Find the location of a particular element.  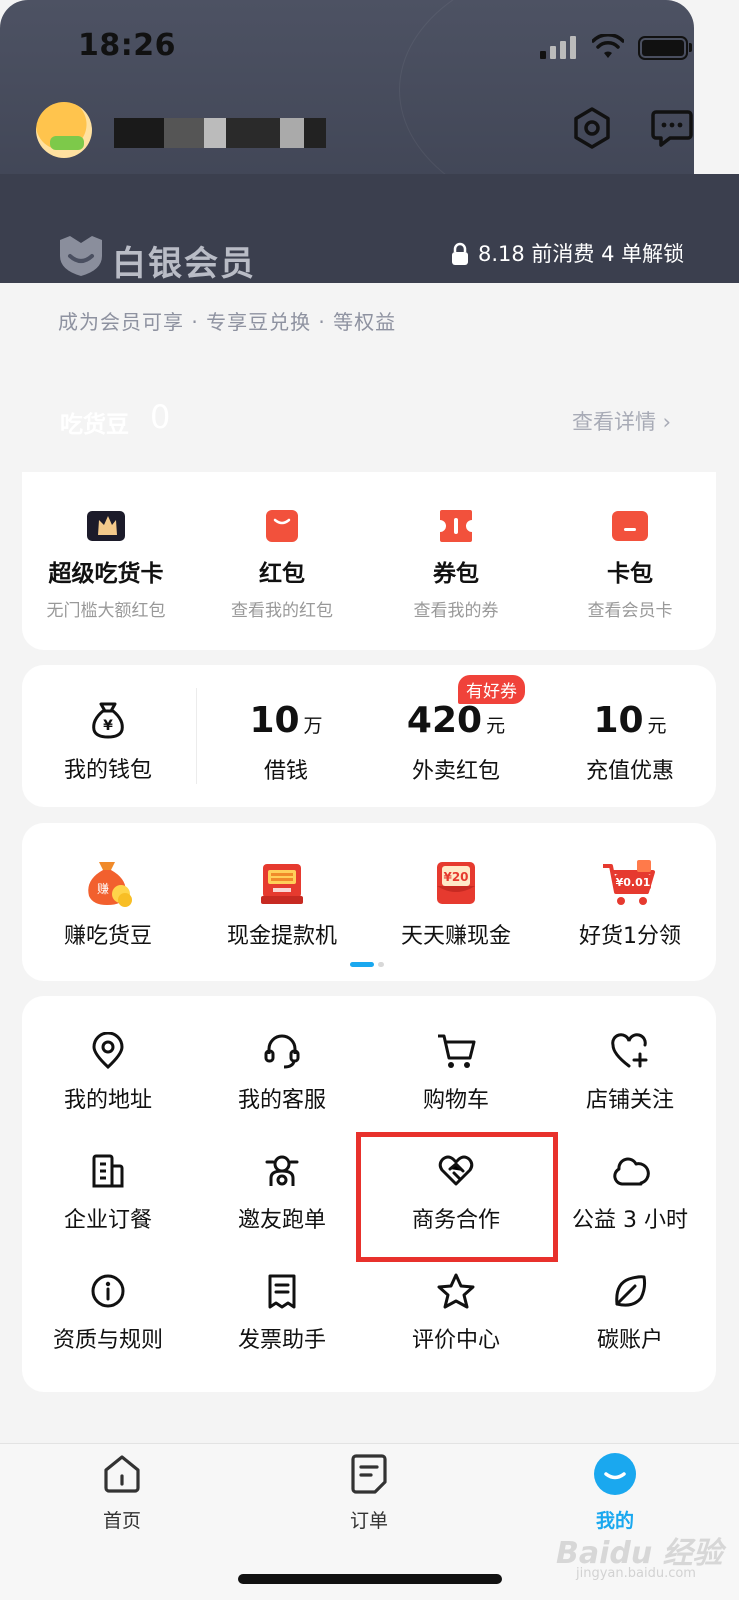

member-title: 白银会员 is located at coordinates (184, 264).